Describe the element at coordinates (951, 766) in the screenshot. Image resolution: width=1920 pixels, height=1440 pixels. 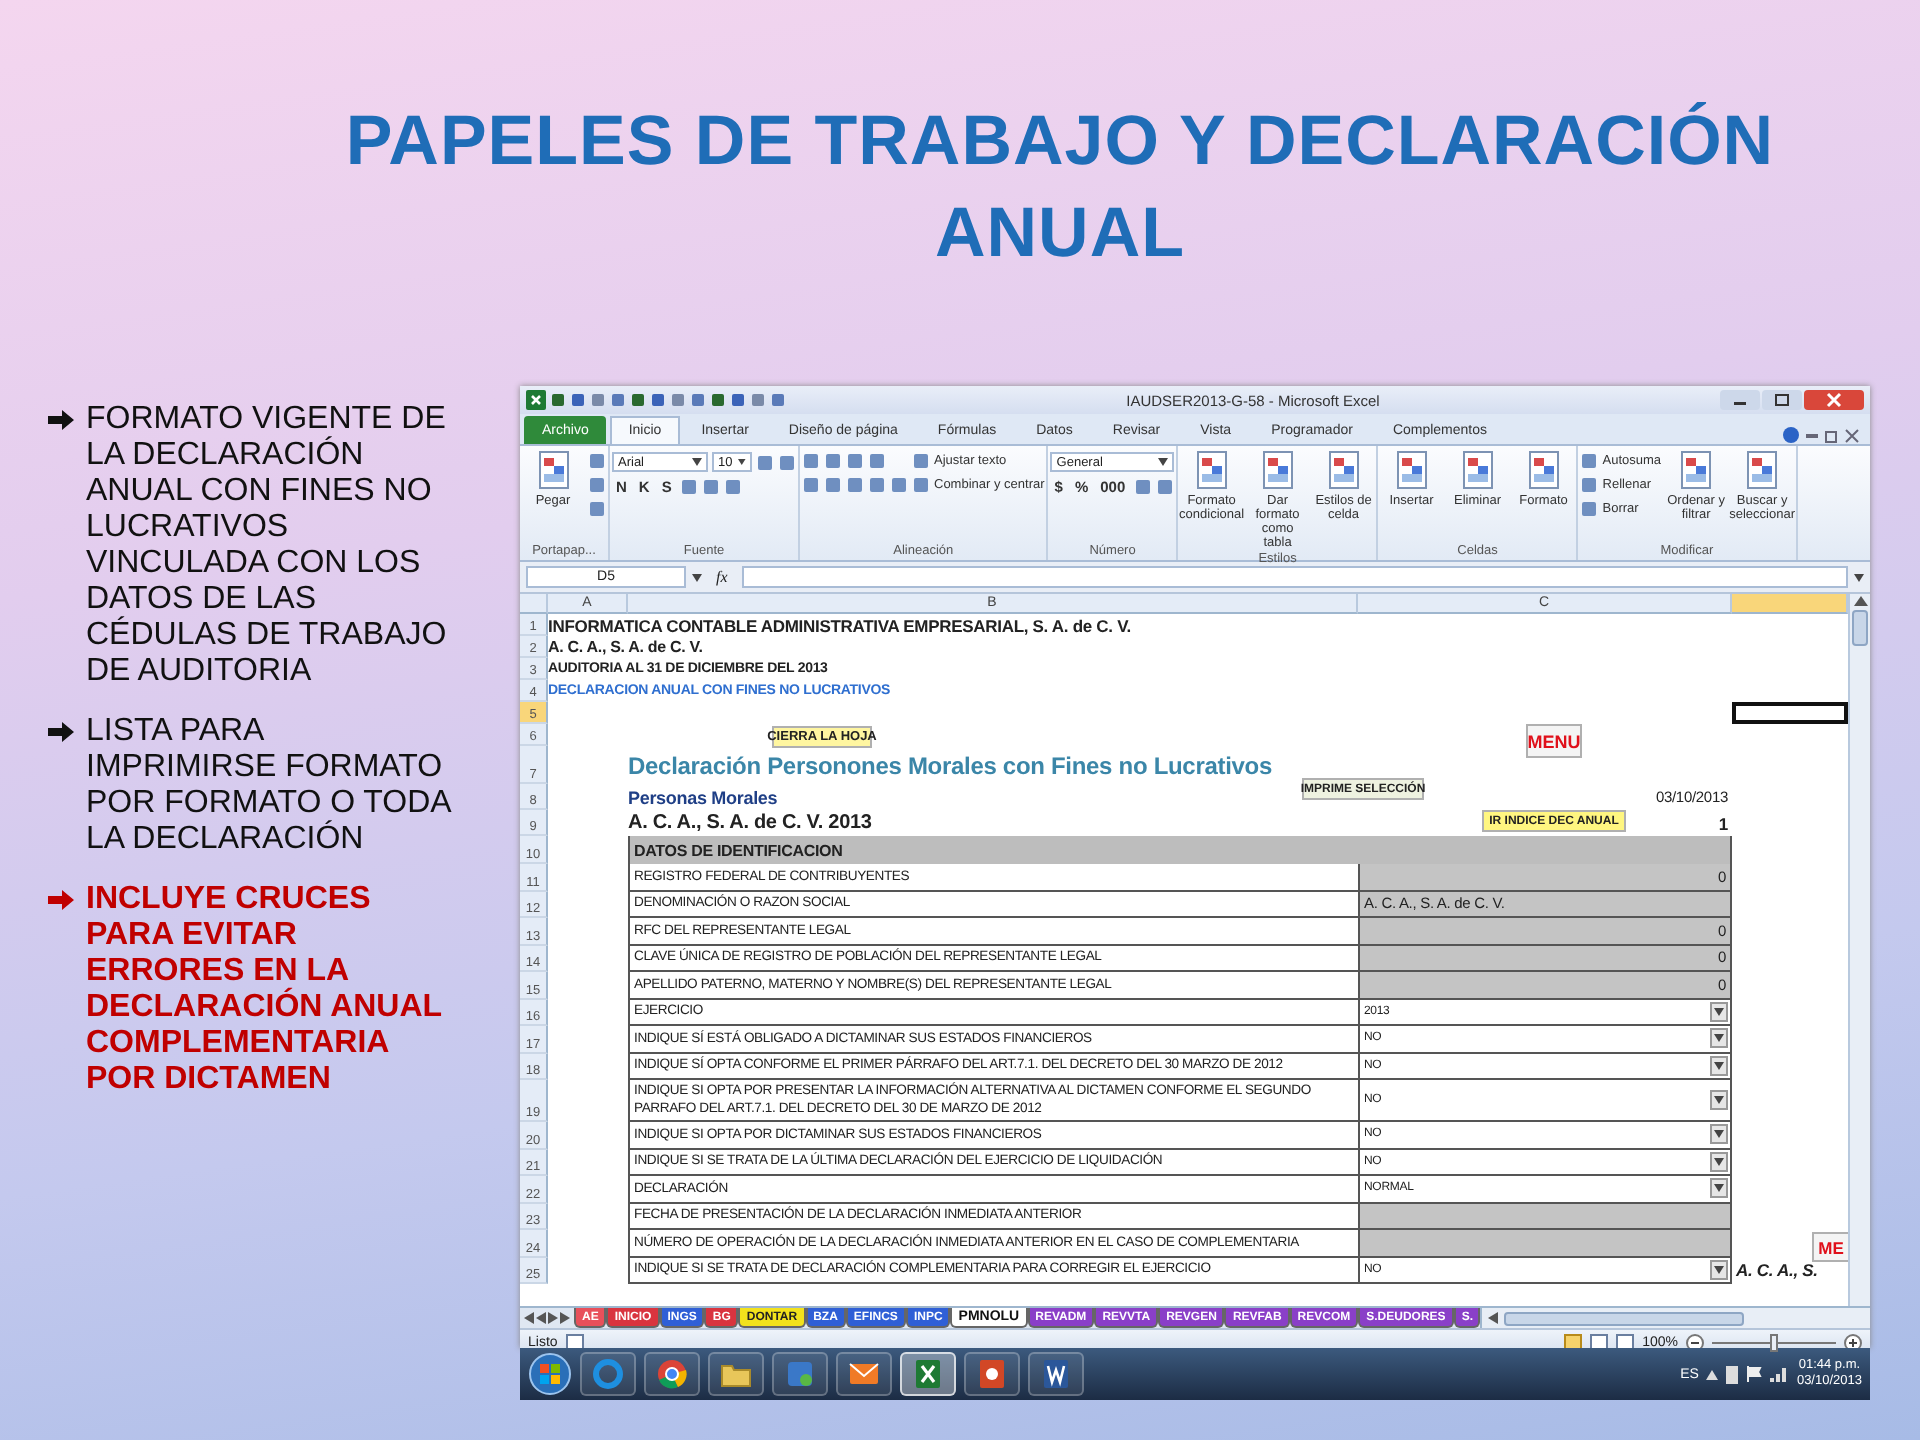
I see `sheet-title: Declaración Personones Morales con Fines no Lucrativos` at that location.